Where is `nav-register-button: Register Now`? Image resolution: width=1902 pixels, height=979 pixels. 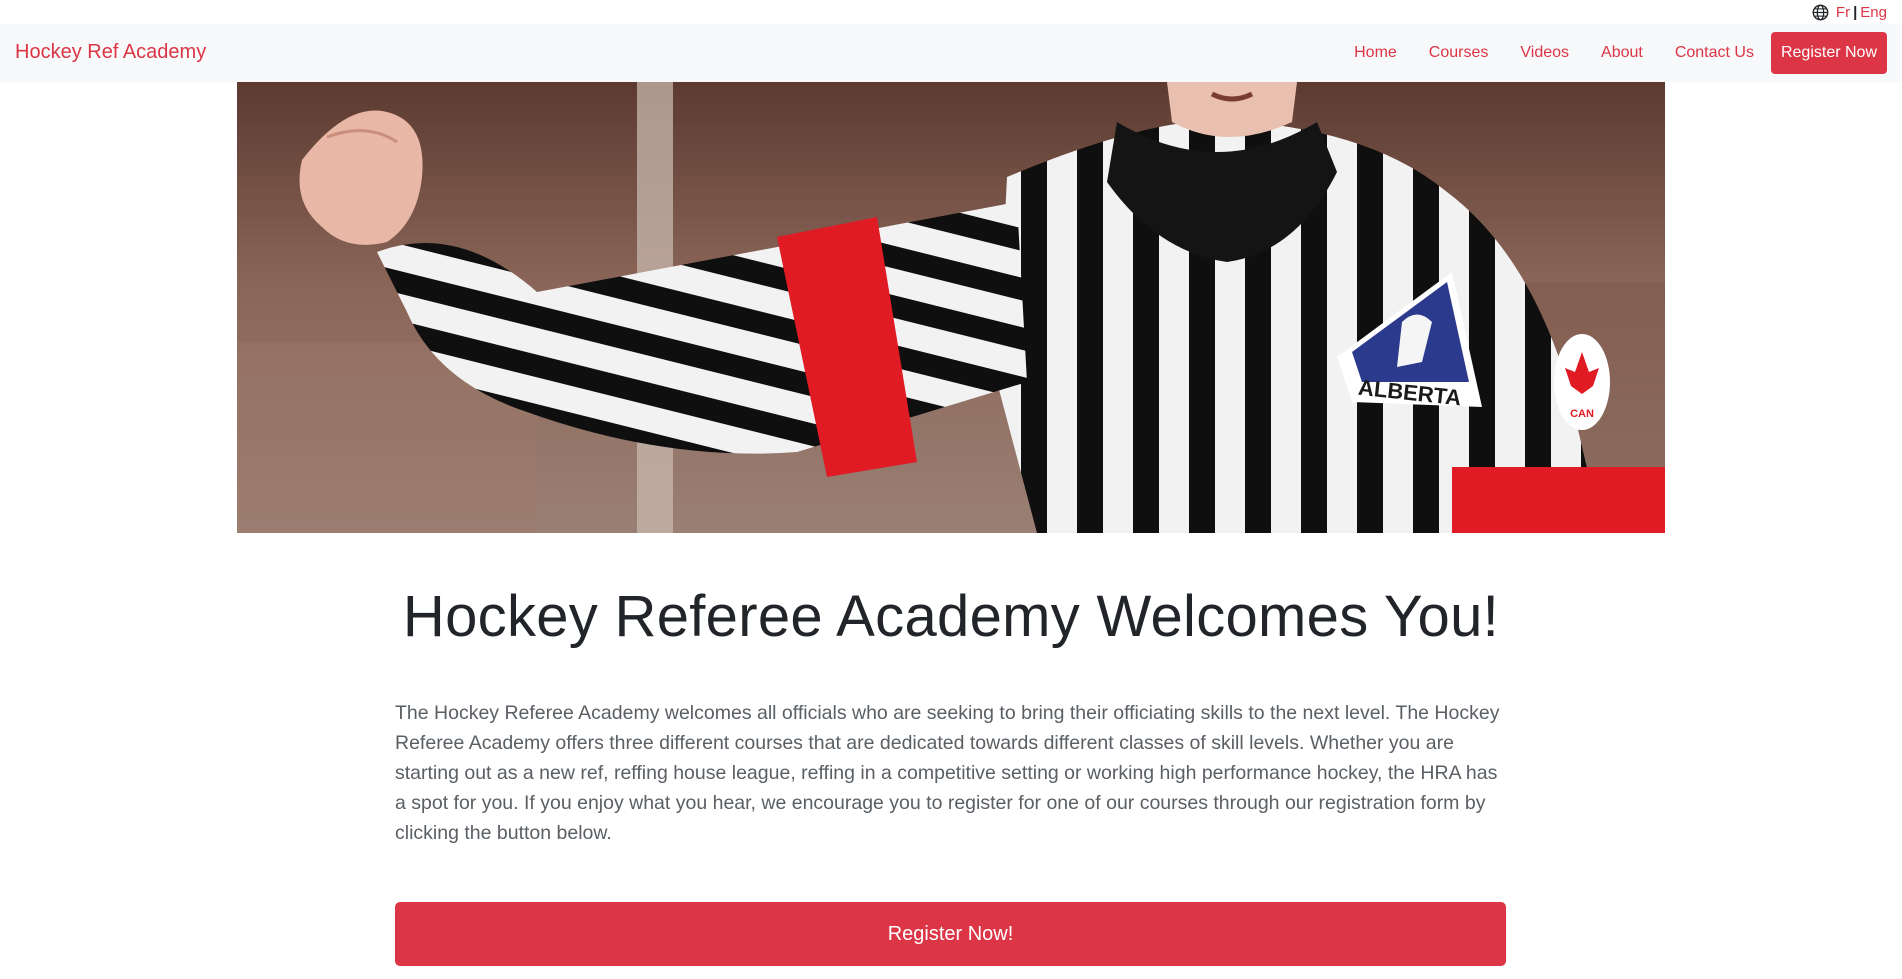 nav-register-button: Register Now is located at coordinates (1828, 53).